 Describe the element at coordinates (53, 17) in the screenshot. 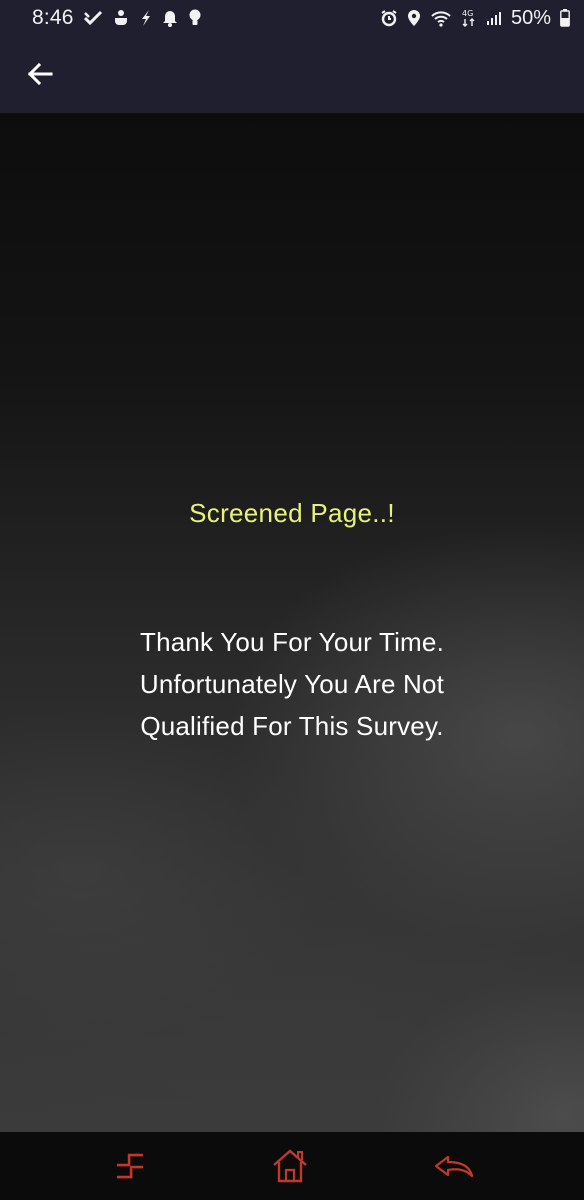

I see `status-time: 8:46` at that location.